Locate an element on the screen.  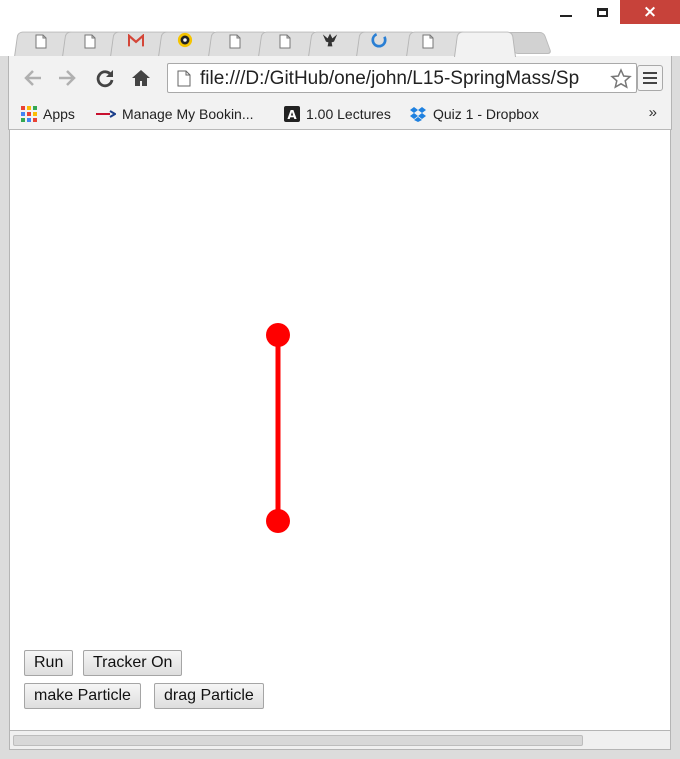
menu-icon is located at coordinates (650, 73).